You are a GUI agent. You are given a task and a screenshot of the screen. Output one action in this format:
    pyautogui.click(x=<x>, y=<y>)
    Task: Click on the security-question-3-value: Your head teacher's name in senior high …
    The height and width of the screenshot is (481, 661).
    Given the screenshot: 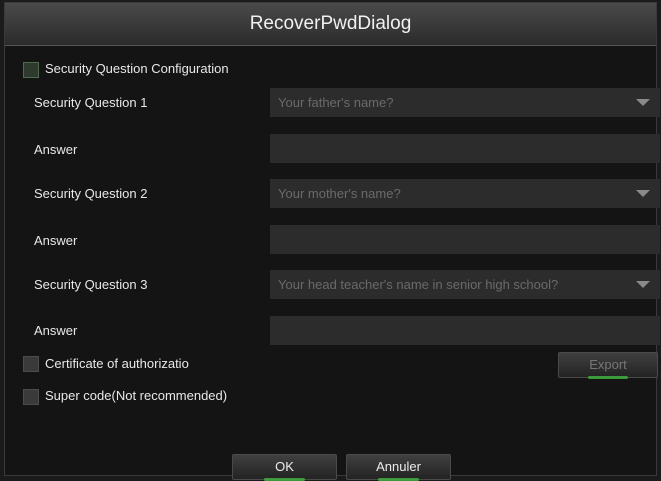 What is the action you would take?
    pyautogui.click(x=418, y=284)
    